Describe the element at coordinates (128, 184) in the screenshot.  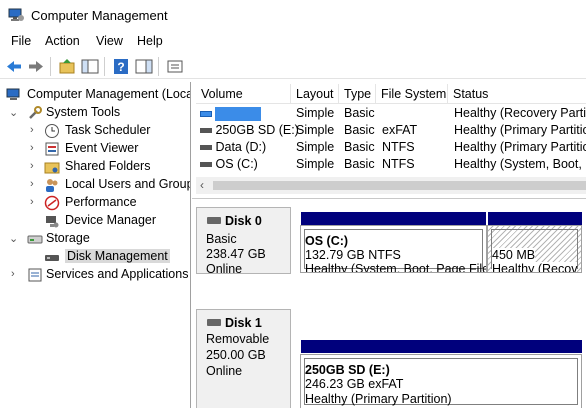
I see `tree-label: Local Users and Groups` at that location.